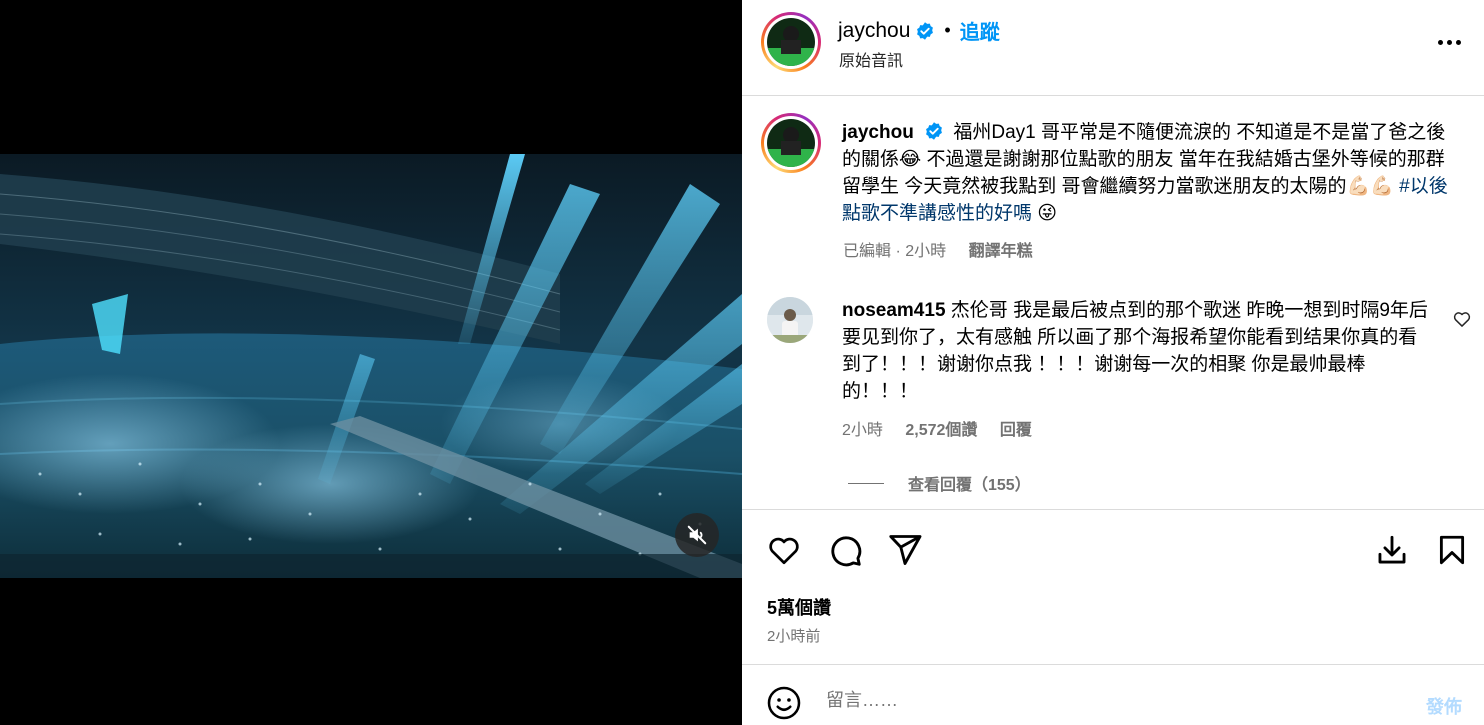 This screenshot has width=1484, height=725. What do you see at coordinates (969, 485) in the screenshot?
I see `view-replies-label: 查看回覆（155）` at bounding box center [969, 485].